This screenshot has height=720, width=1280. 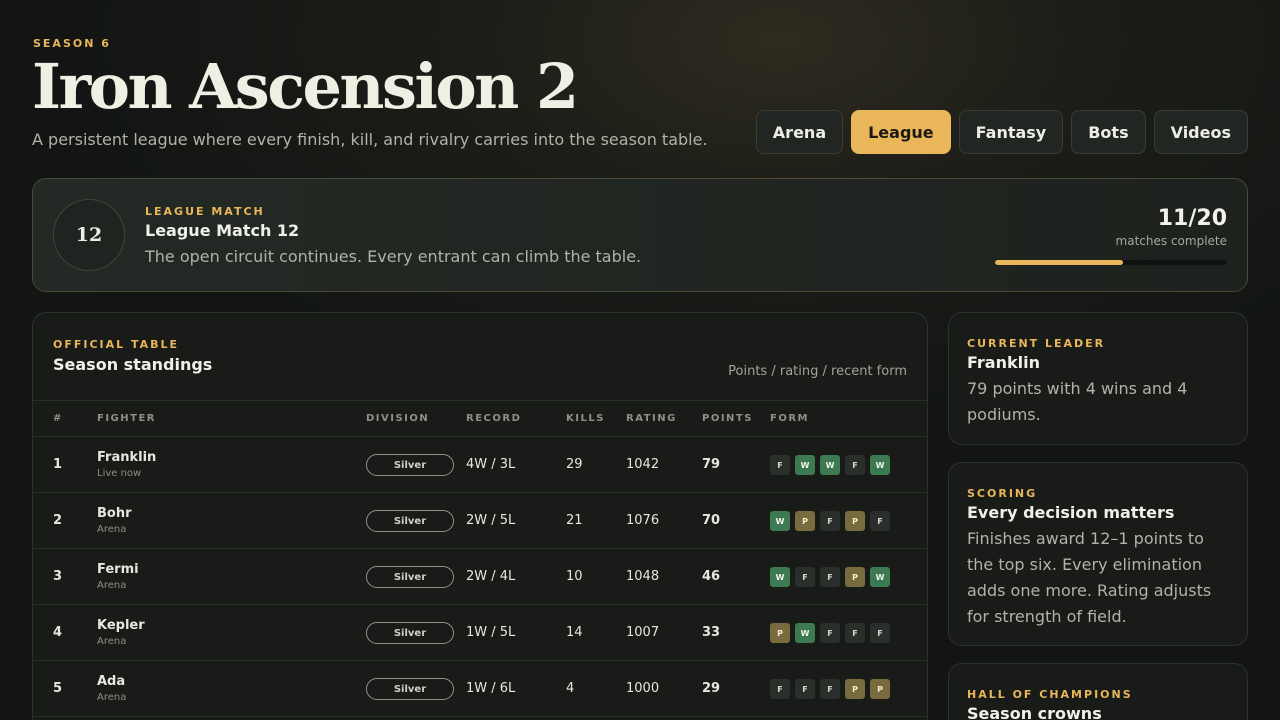 I want to click on season-label: SEASON 6, so click(x=72, y=43).